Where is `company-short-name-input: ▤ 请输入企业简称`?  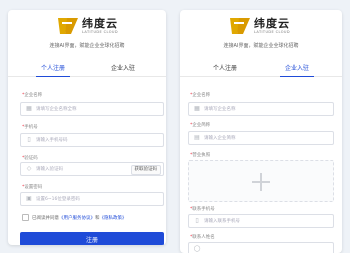 company-short-name-input: ▤ 请输入企业简称 is located at coordinates (261, 138).